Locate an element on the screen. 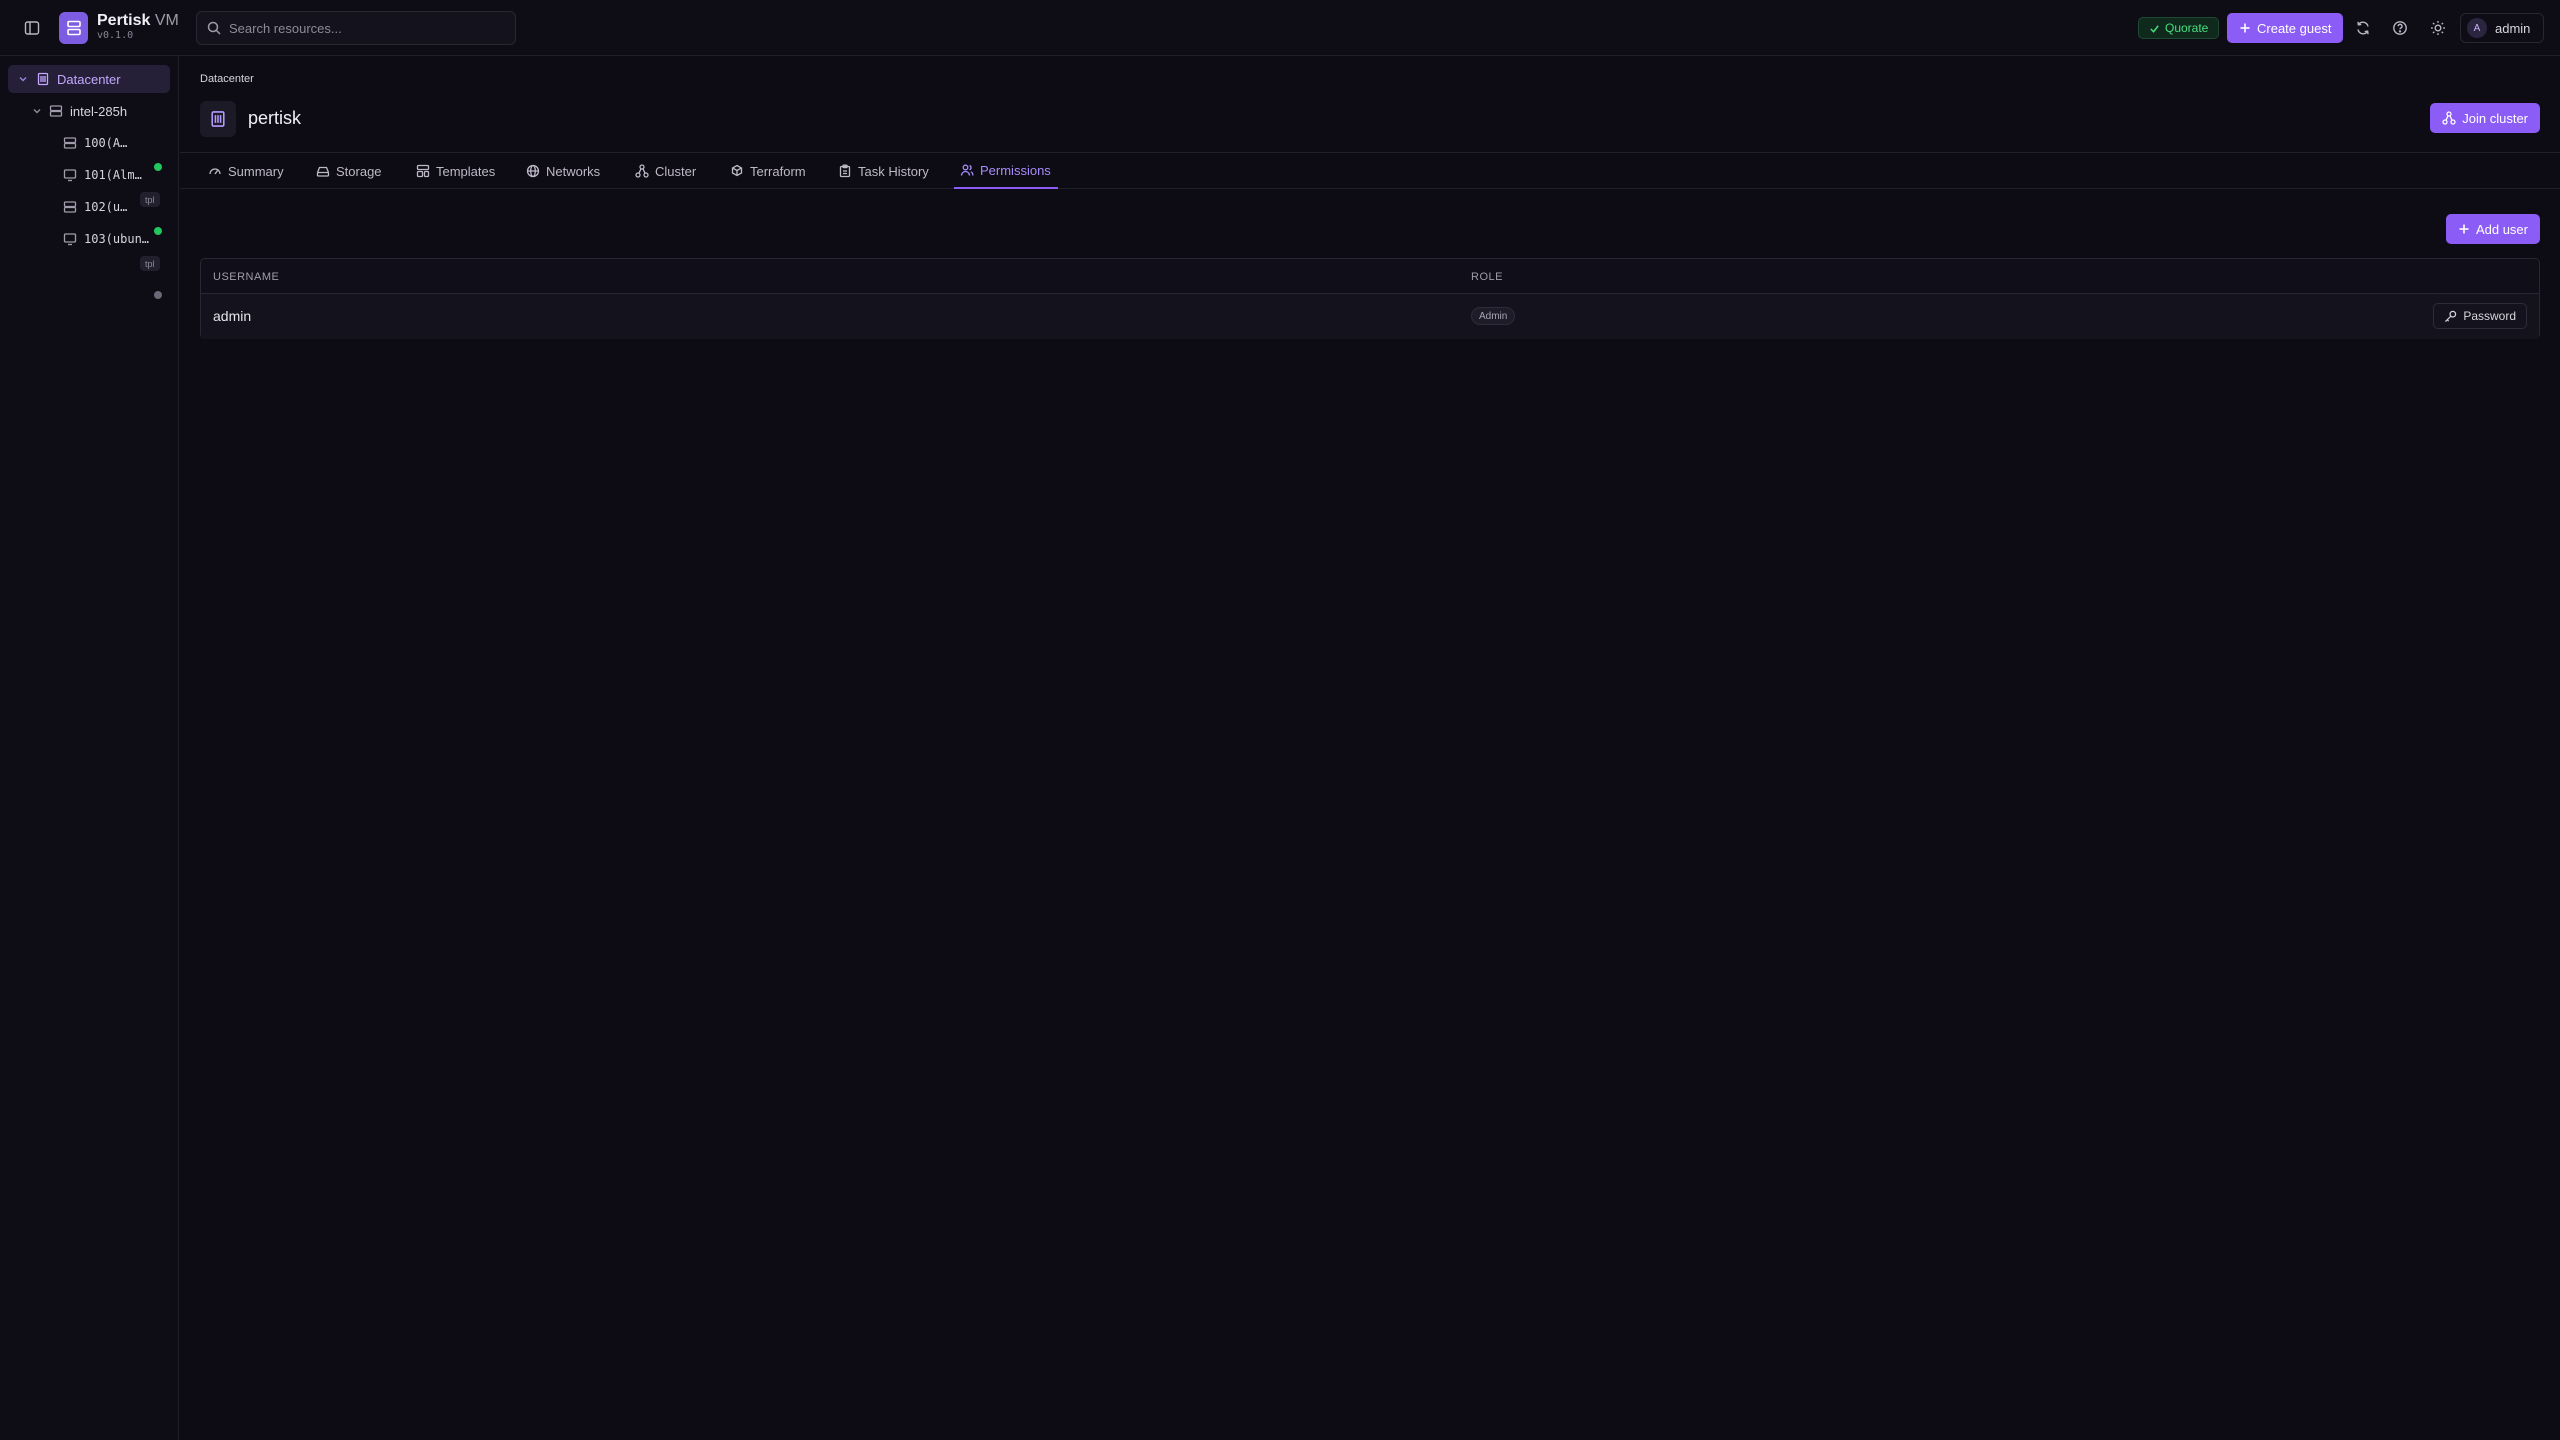 Image resolution: width=2560 pixels, height=1440 pixels. tab-summary: Summary is located at coordinates (246, 171).